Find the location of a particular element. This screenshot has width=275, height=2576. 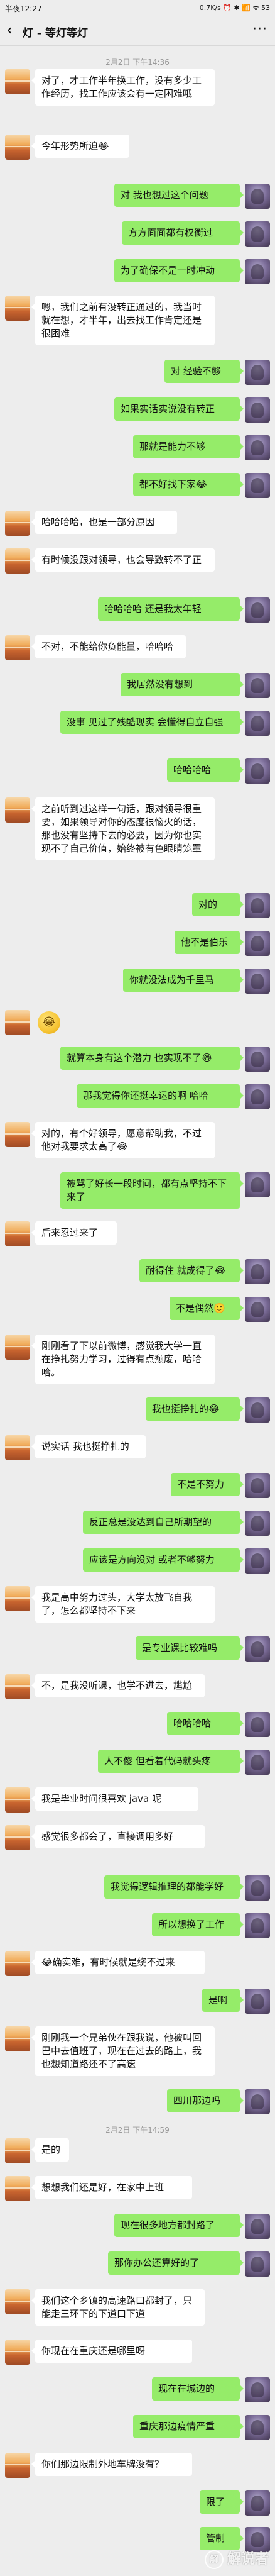

message-bubble: 都不好找下家😂 is located at coordinates (188, 484).